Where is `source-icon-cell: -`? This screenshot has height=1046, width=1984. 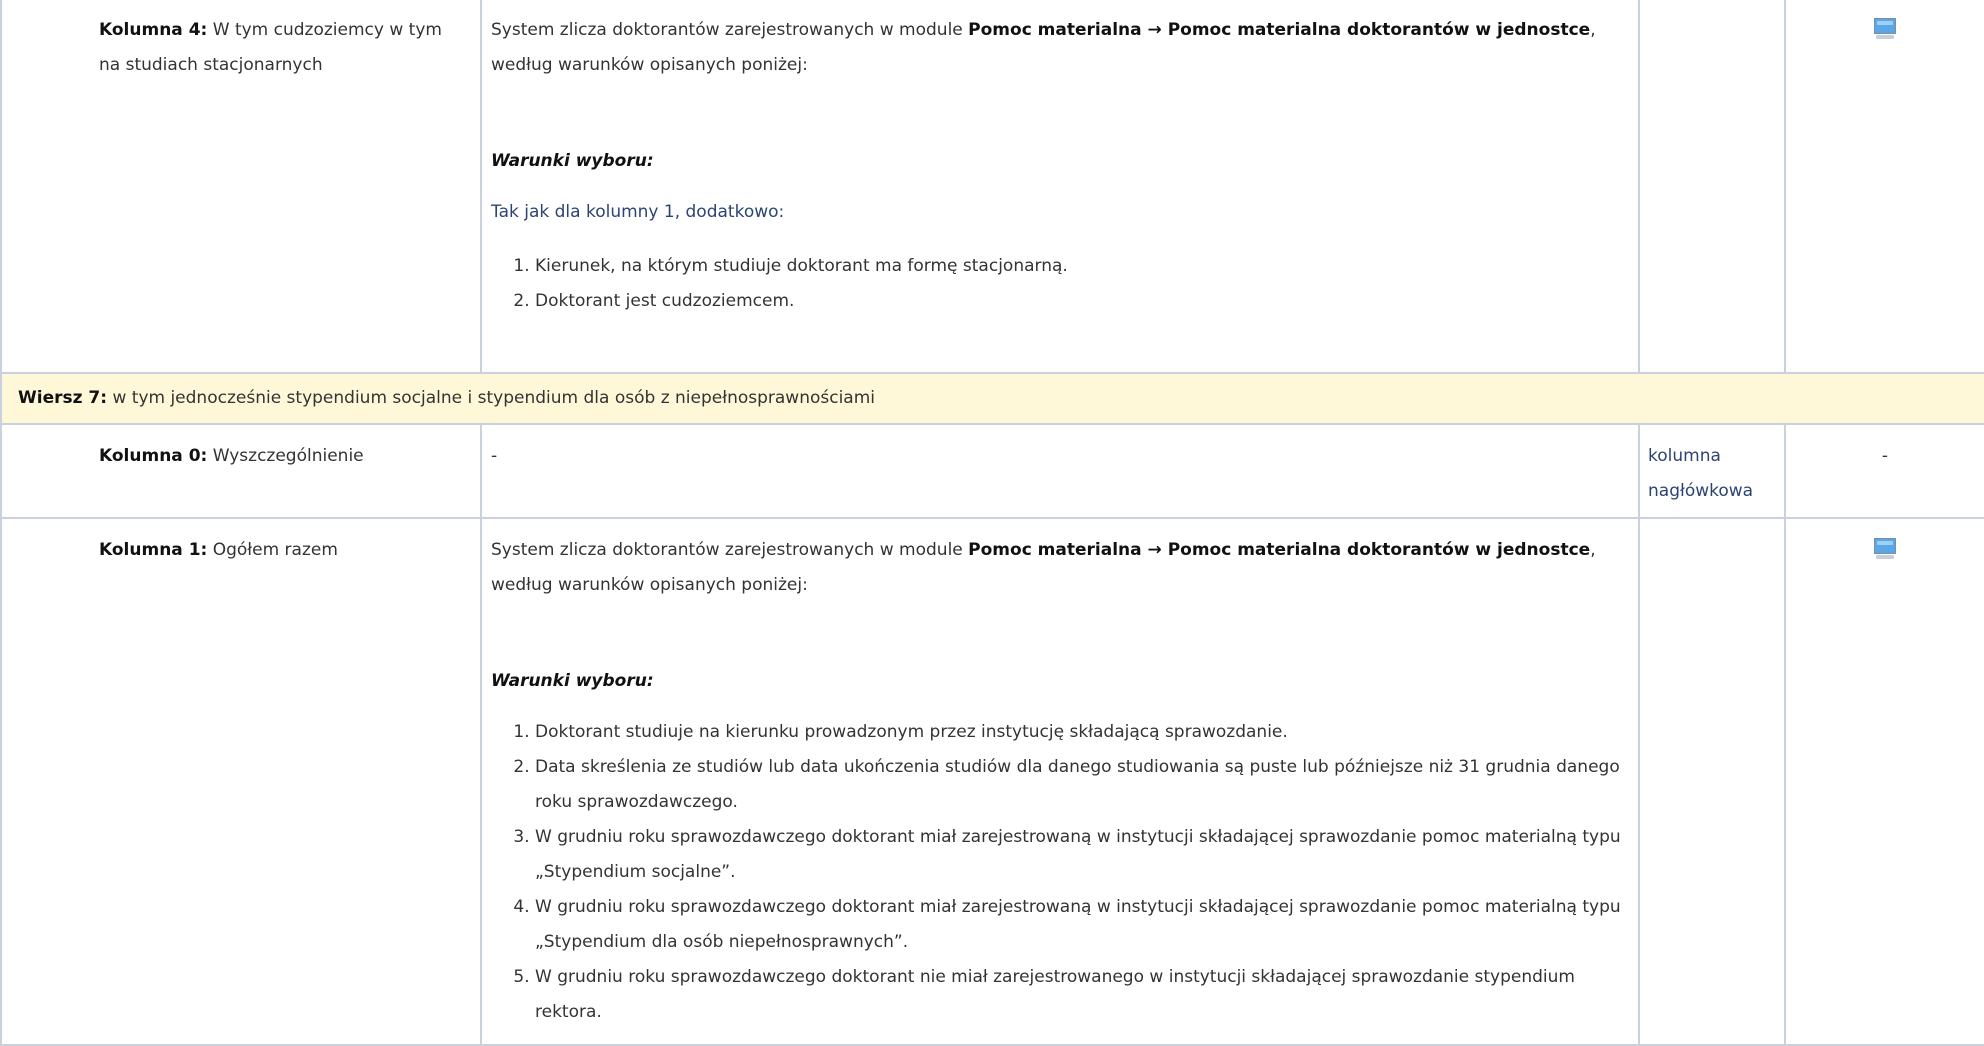
source-icon-cell: - is located at coordinates (1884, 471).